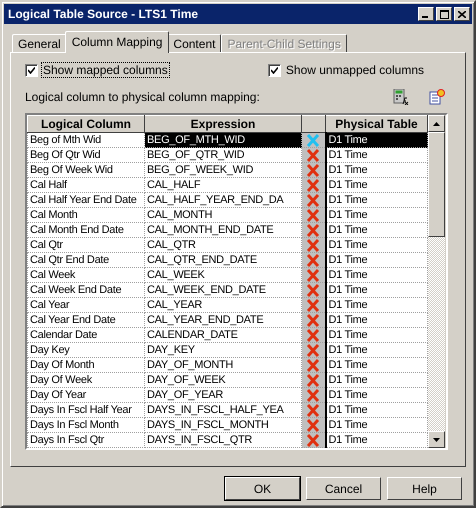 The width and height of the screenshot is (476, 508). I want to click on table-cell: DAY_OF_WEEK, so click(223, 380).